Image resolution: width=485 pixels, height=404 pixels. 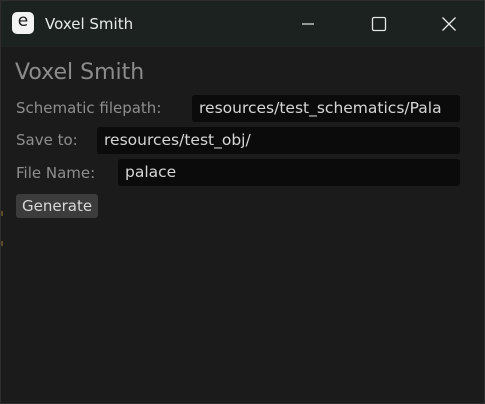 I want to click on save-to-label: Save to:, so click(x=47, y=140).